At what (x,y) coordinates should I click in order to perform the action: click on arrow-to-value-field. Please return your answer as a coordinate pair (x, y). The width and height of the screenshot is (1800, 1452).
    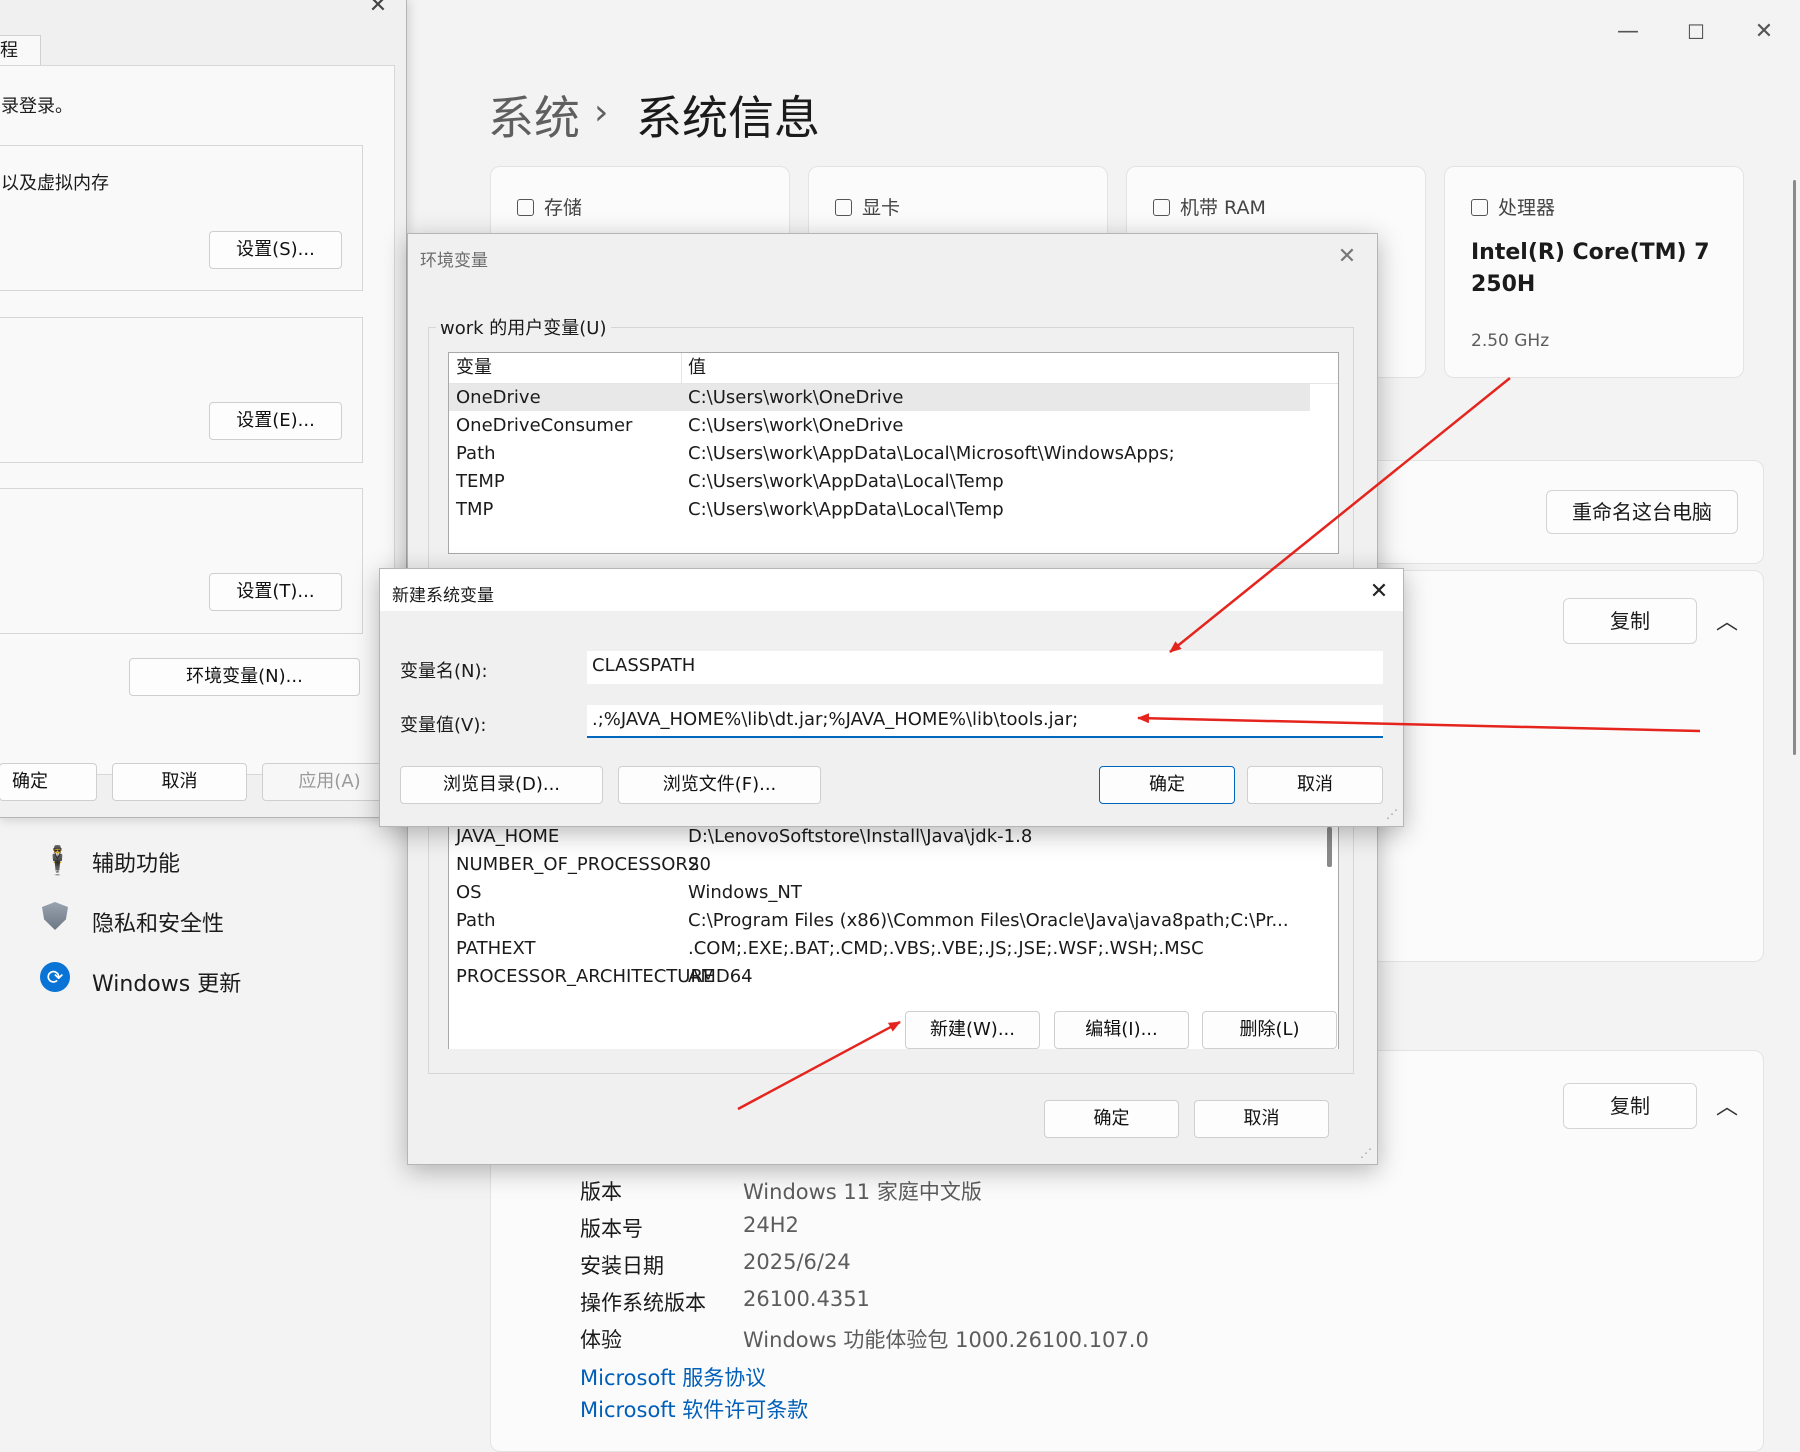
    Looking at the image, I should click on (1419, 723).